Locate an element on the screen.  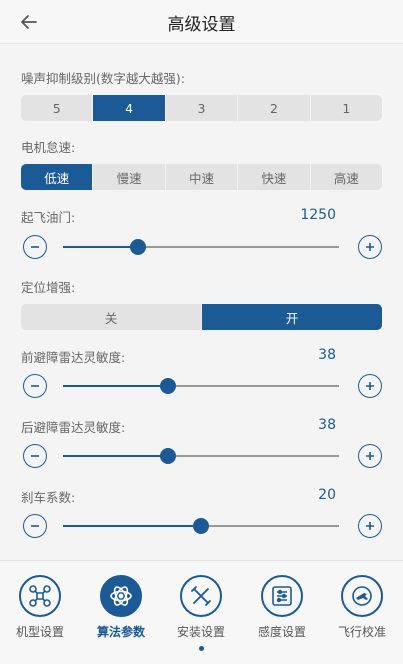
noise-level-selector: 5 4 3 2 1 is located at coordinates (201, 108).